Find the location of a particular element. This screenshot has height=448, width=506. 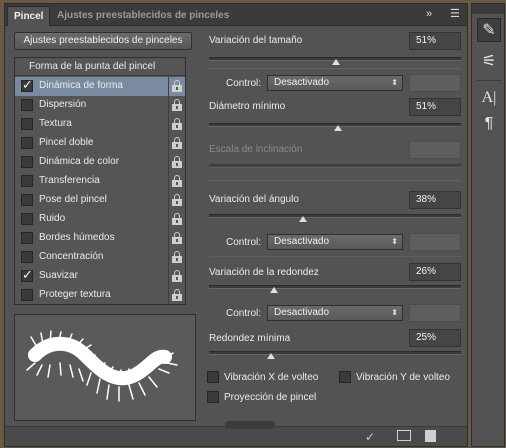

resize-handle is located at coordinates (250, 425).